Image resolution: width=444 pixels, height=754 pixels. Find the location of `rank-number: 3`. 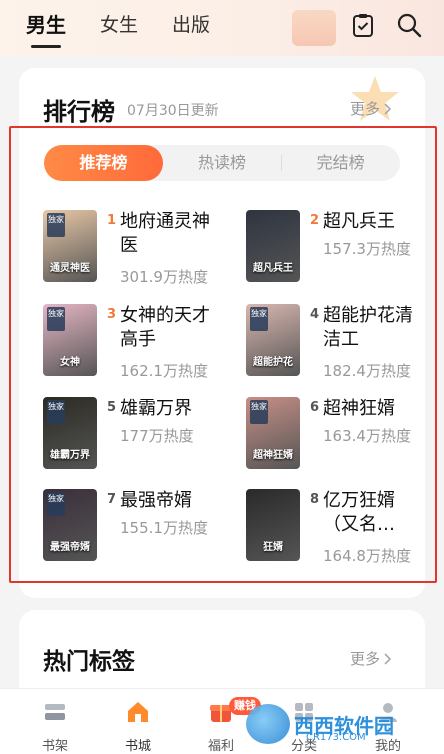

rank-number: 3 is located at coordinates (112, 314).